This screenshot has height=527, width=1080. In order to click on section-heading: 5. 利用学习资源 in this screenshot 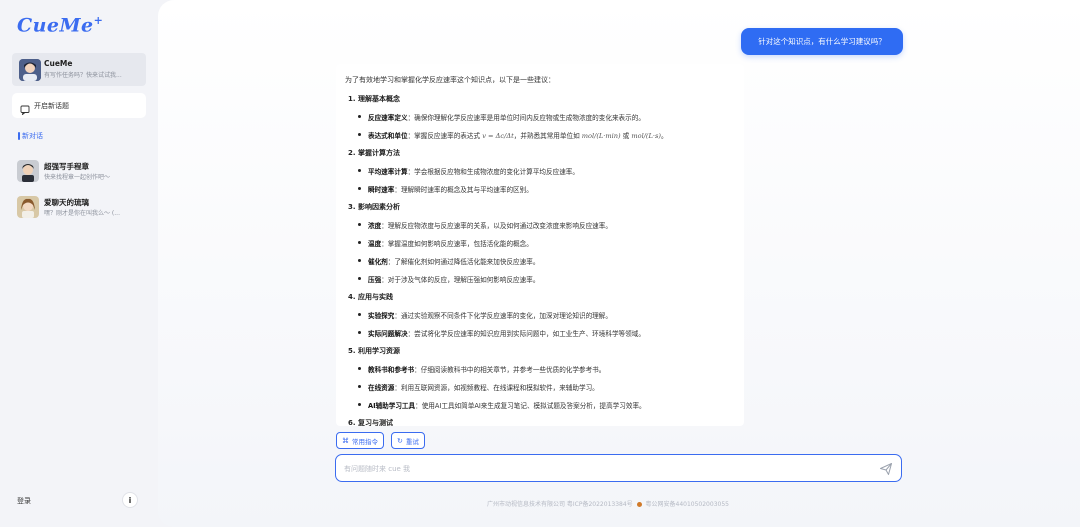, I will do `click(374, 351)`.